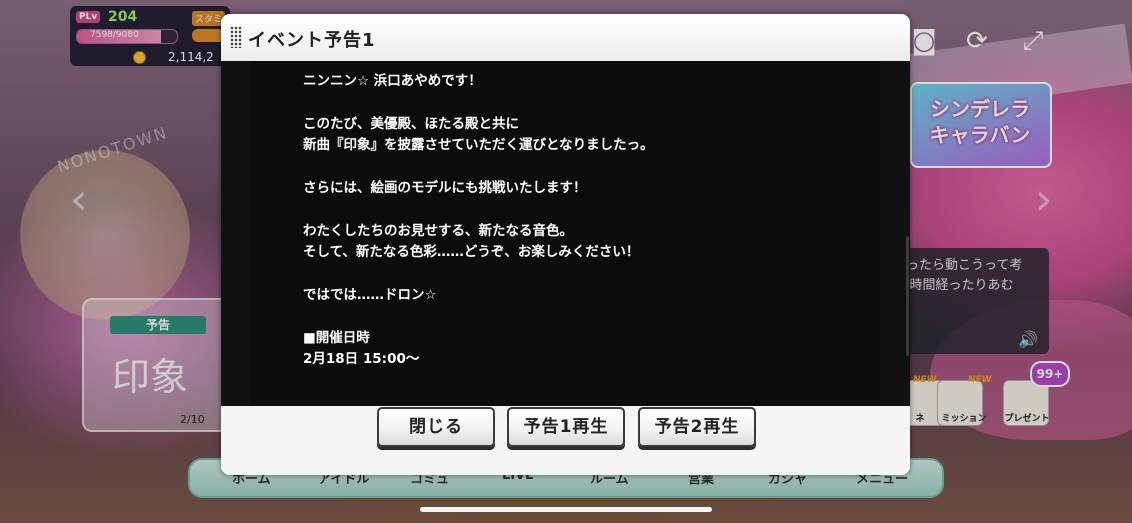  What do you see at coordinates (565, 37) in the screenshot?
I see `dialog-header: イベント予告1` at bounding box center [565, 37].